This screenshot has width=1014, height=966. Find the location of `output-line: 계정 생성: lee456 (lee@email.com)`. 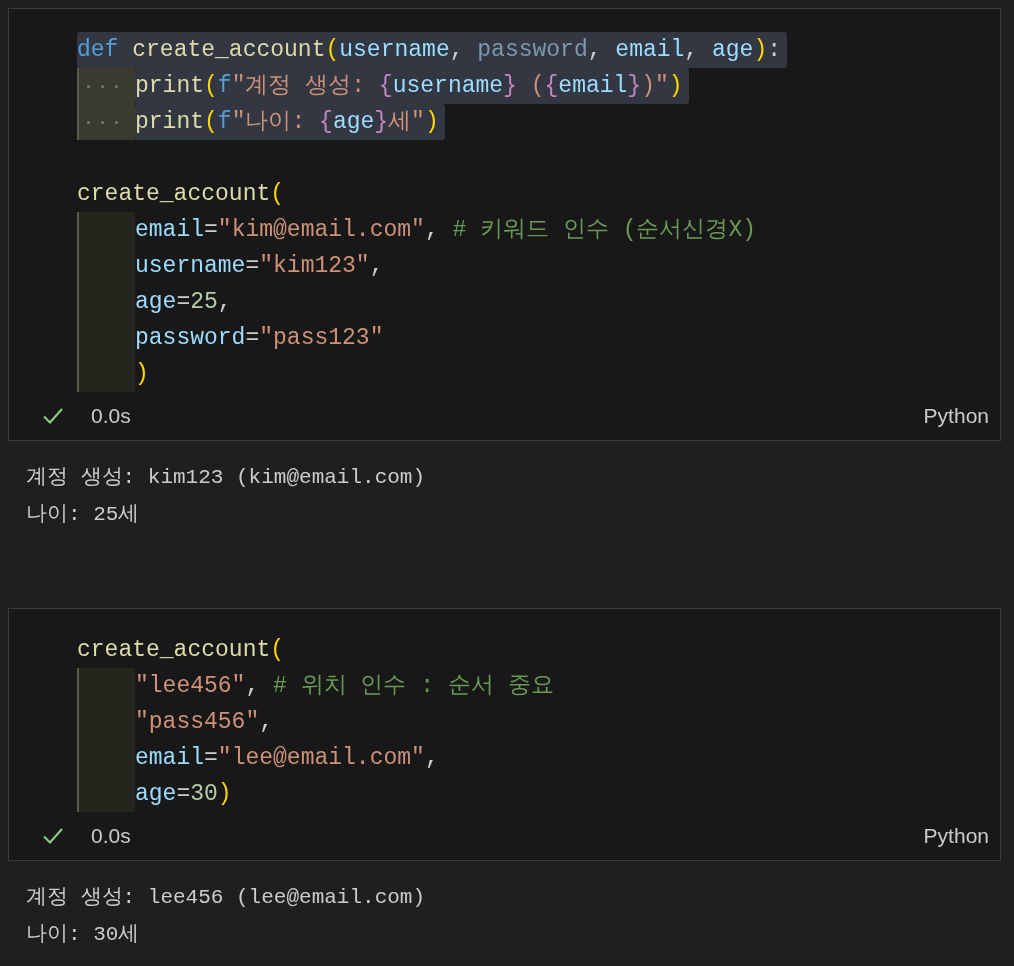

output-line: 계정 생성: lee456 (lee@email.com) is located at coordinates (226, 898).